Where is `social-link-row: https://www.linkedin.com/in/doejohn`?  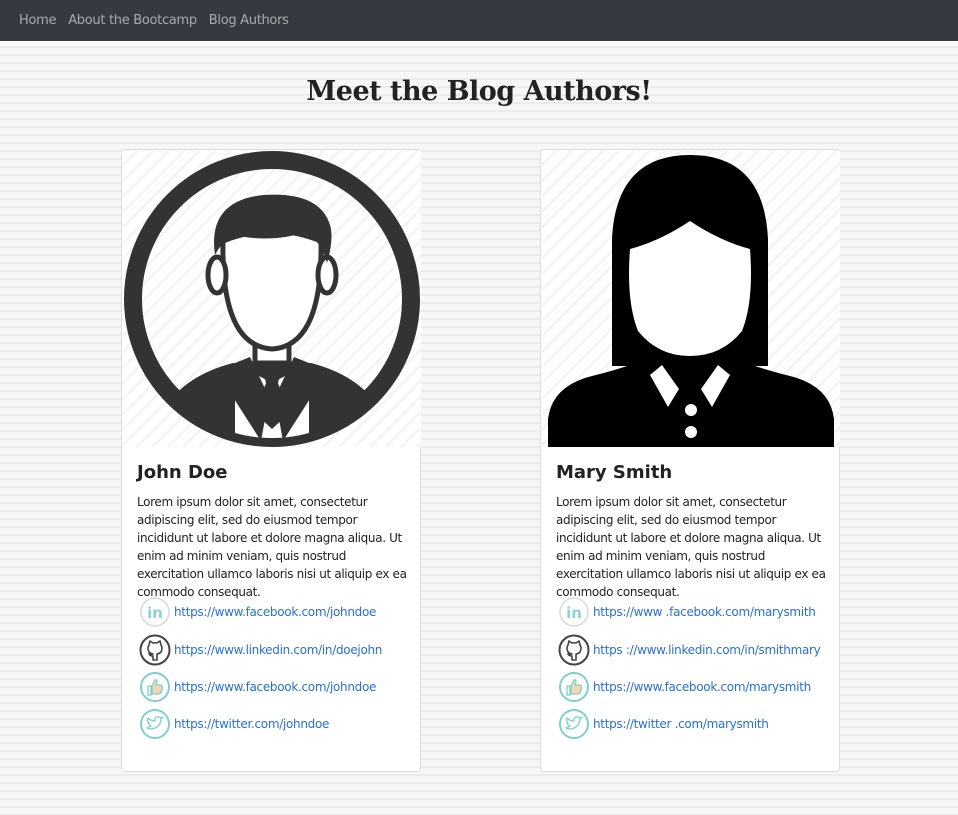 social-link-row: https://www.linkedin.com/in/doejohn is located at coordinates (260, 650).